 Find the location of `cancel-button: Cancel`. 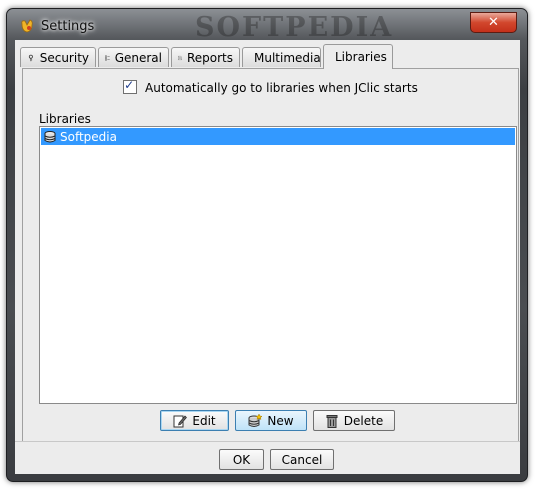

cancel-button: Cancel is located at coordinates (302, 459).